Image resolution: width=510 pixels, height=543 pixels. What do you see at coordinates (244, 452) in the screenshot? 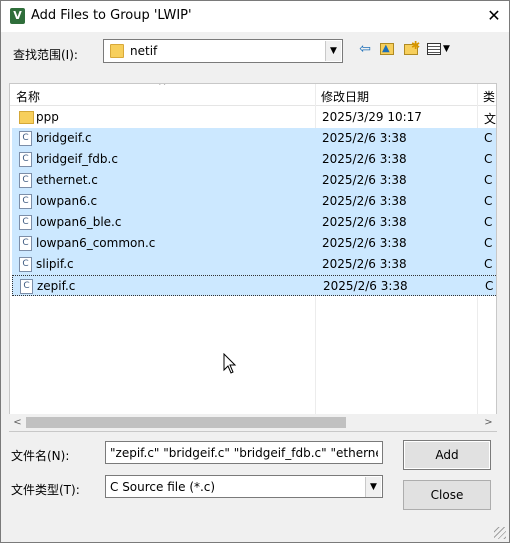
I see `file-name-input` at bounding box center [244, 452].